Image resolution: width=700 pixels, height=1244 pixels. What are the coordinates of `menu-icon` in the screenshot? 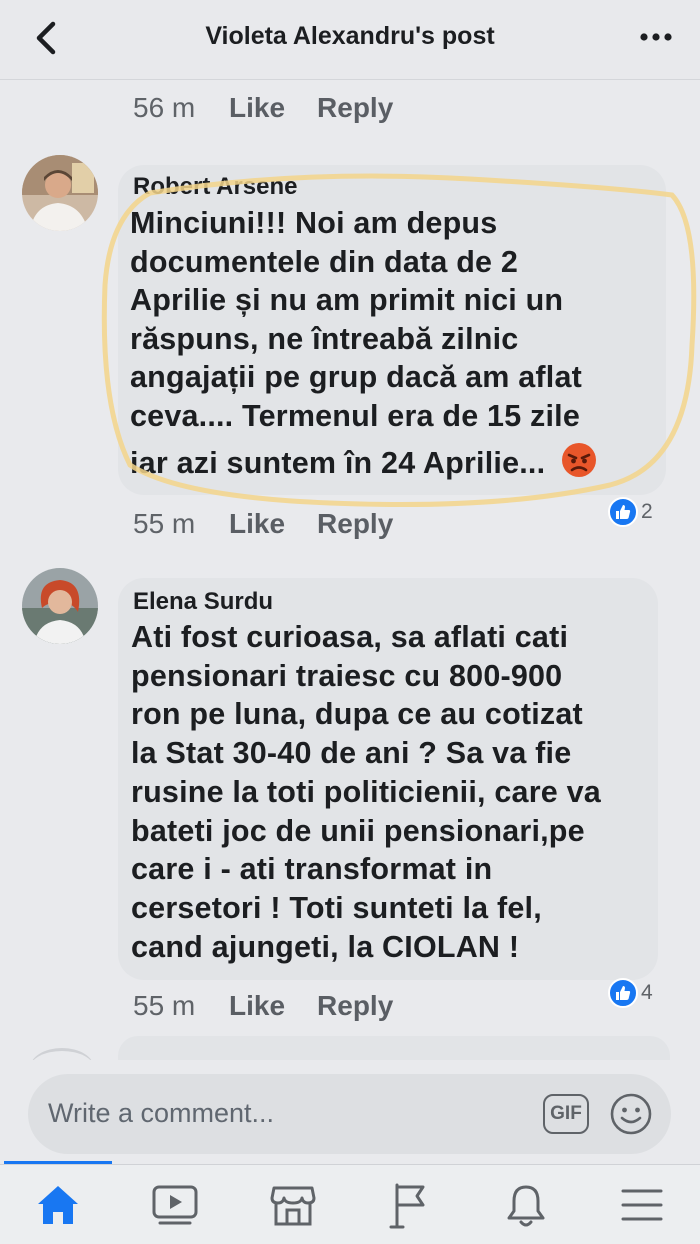 It's located at (642, 1205).